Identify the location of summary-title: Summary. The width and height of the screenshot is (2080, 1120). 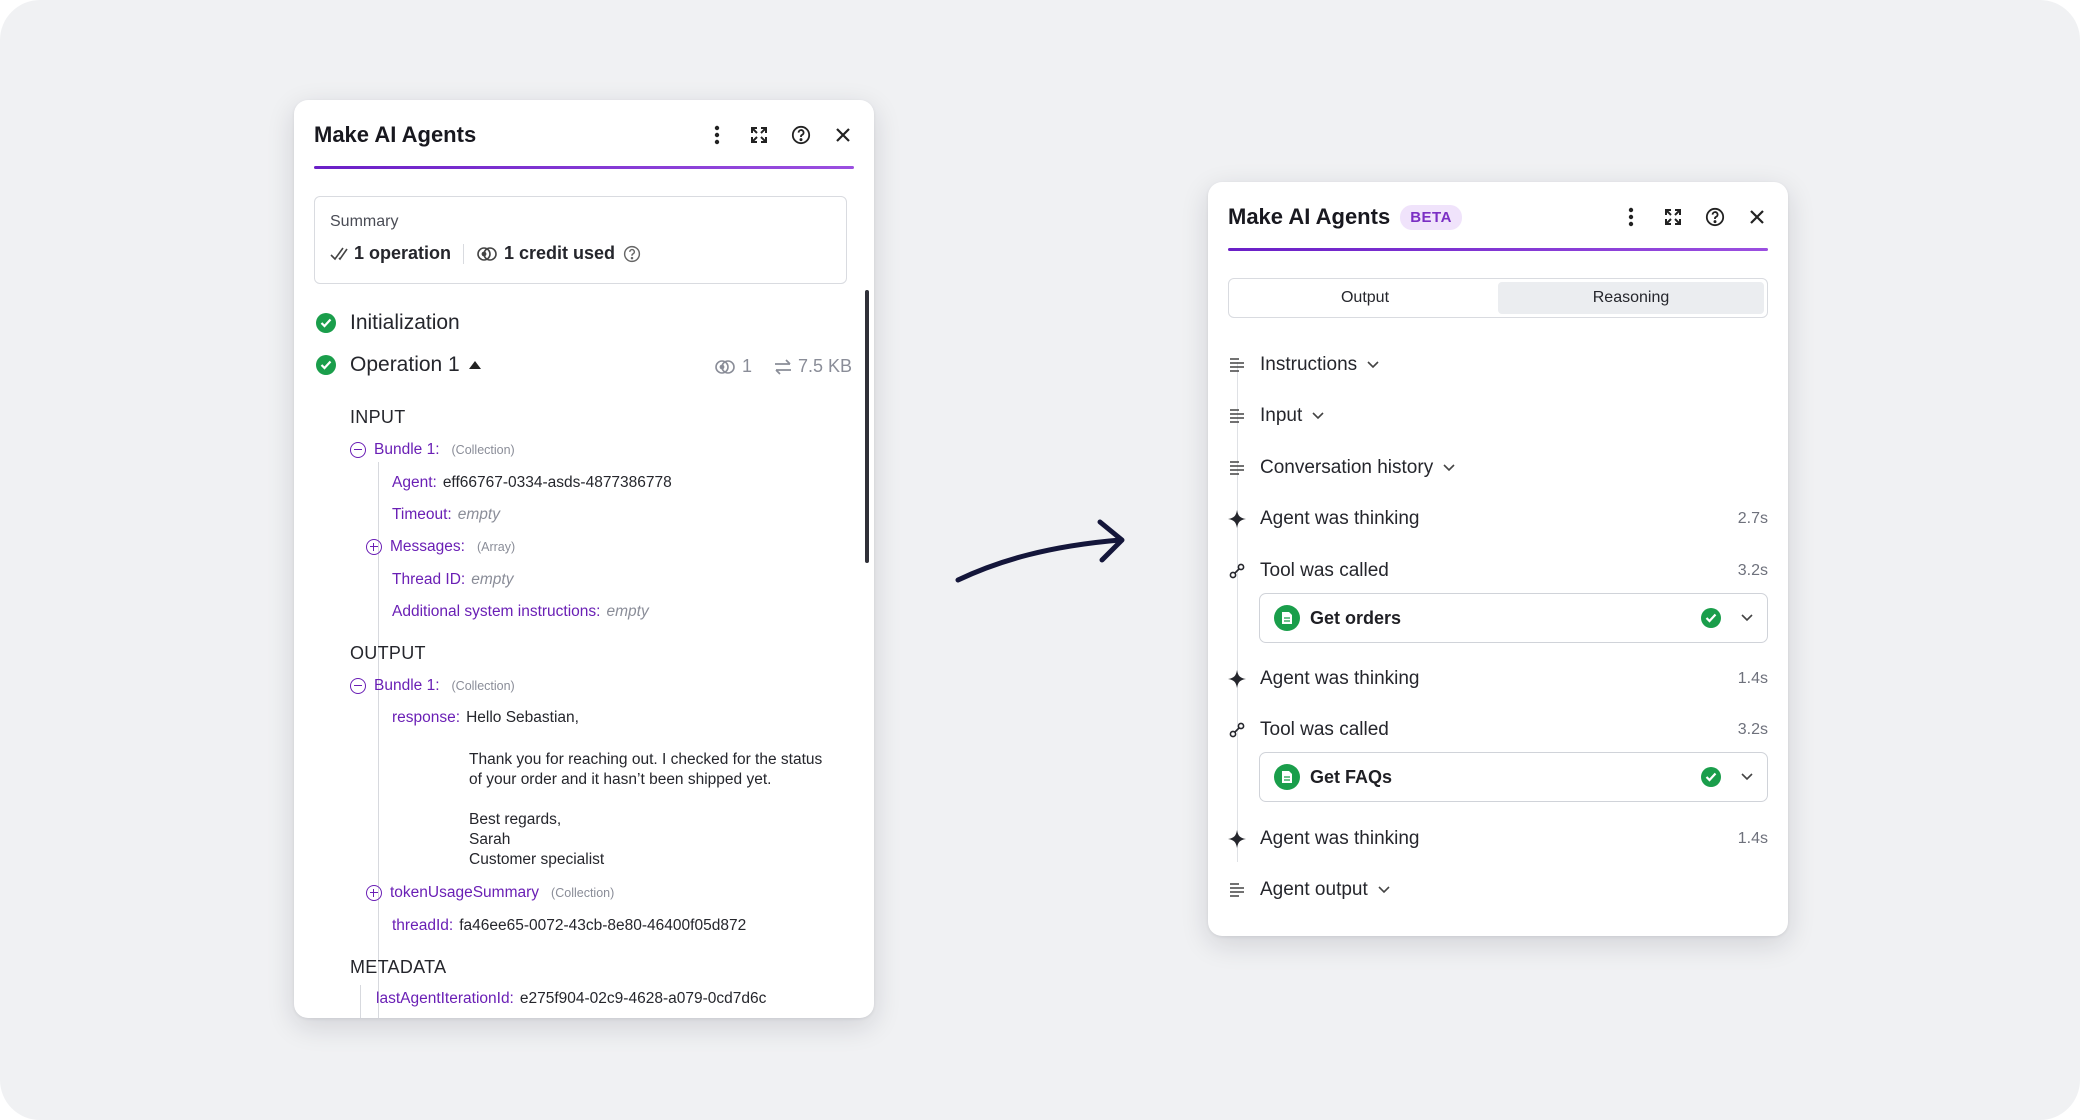
(364, 221).